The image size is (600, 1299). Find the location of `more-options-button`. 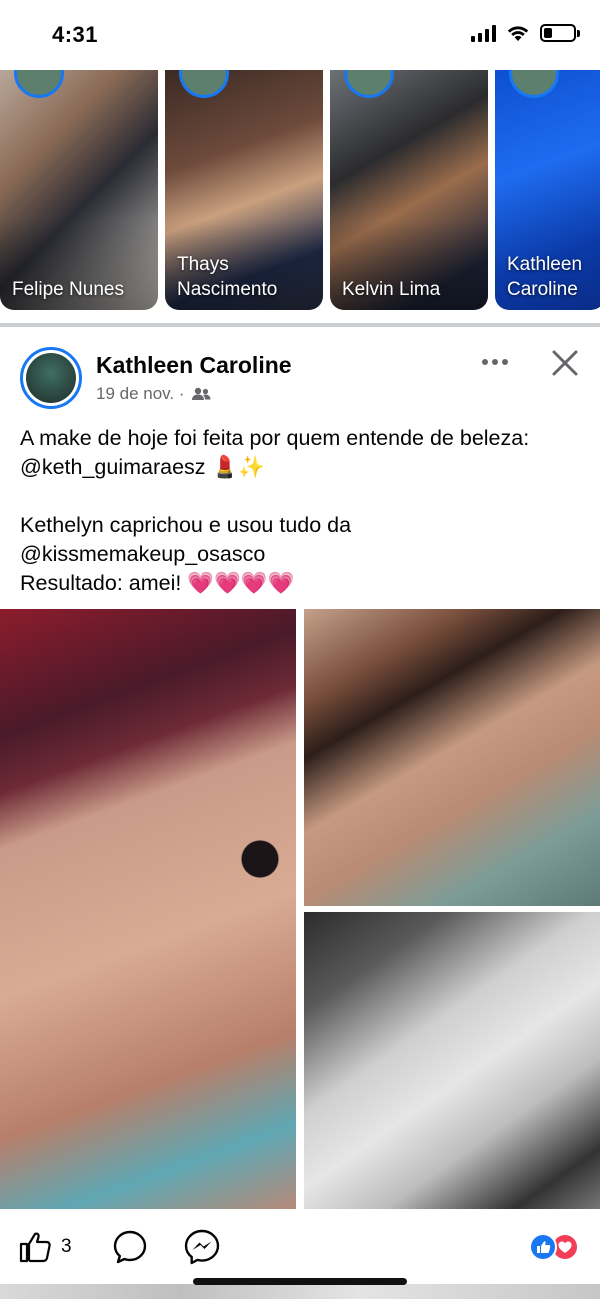

more-options-button is located at coordinates (495, 362).